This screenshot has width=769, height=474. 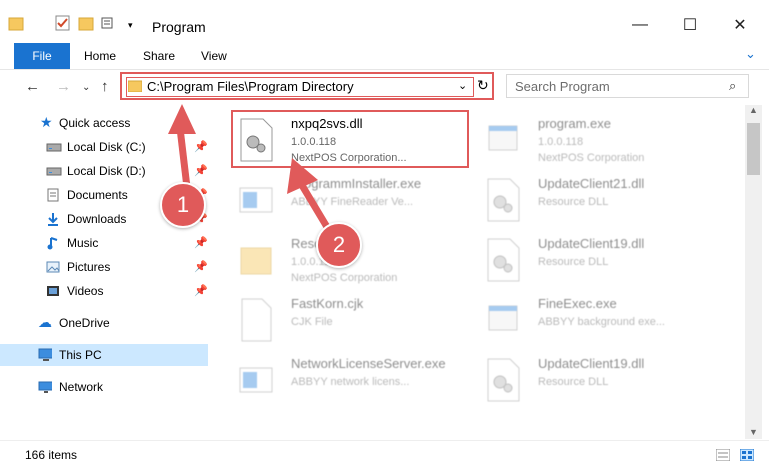 I want to click on search-input: Search Program ⌕, so click(x=627, y=86).